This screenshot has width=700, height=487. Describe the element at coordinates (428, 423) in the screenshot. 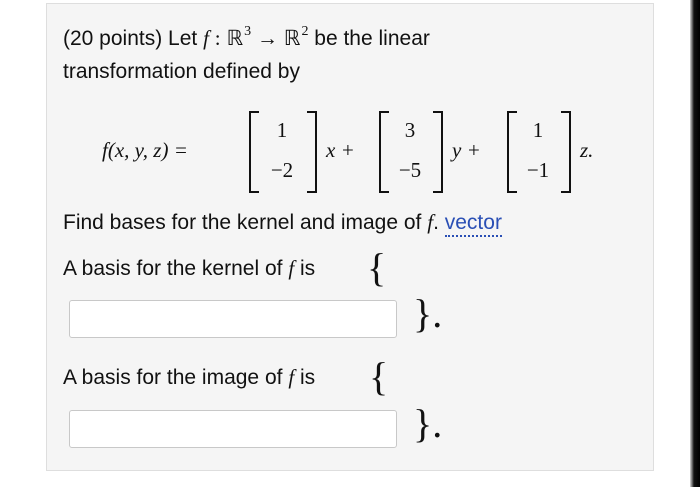

I see `image-close-brace: }.` at that location.